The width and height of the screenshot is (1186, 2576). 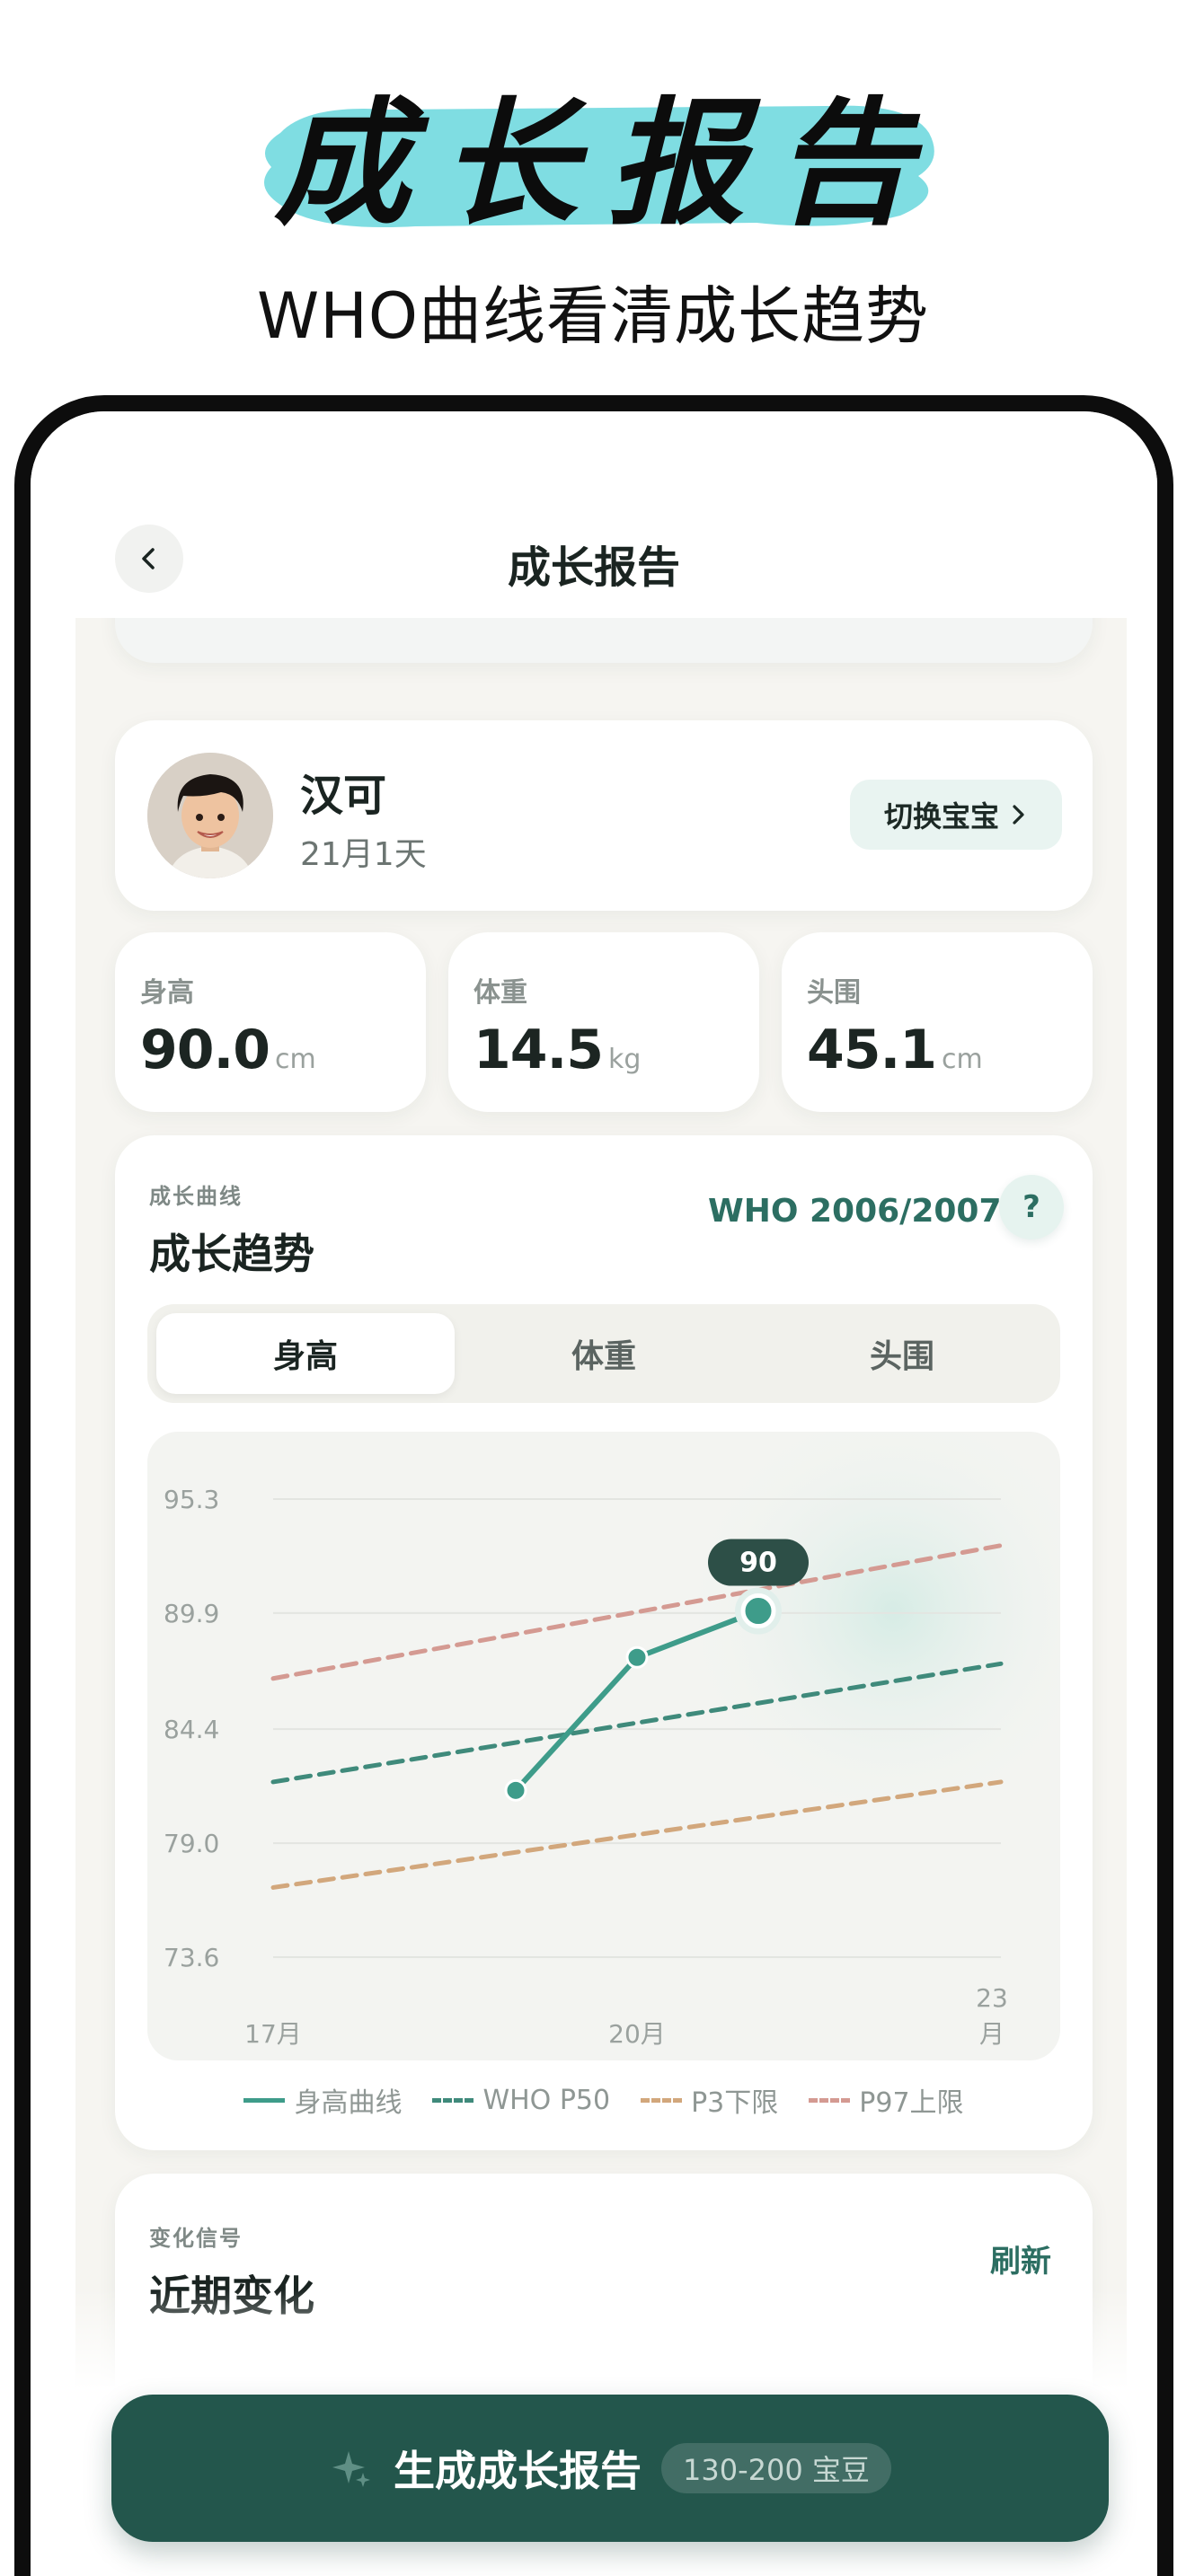 I want to click on metric-value: 90.0, so click(x=205, y=1050).